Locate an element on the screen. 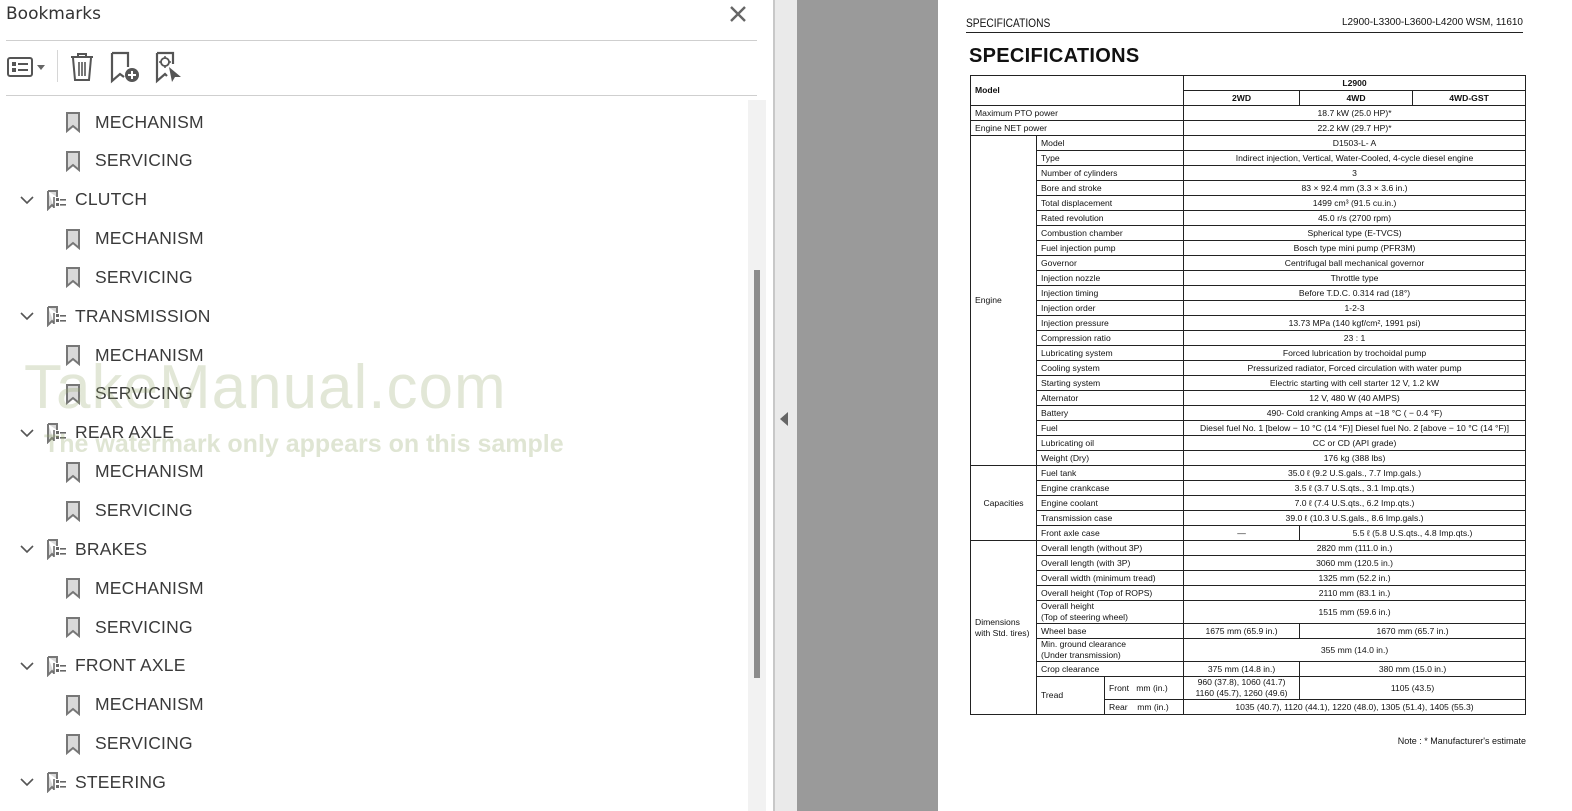  spec-label: Engine coolant is located at coordinates (1110, 503).